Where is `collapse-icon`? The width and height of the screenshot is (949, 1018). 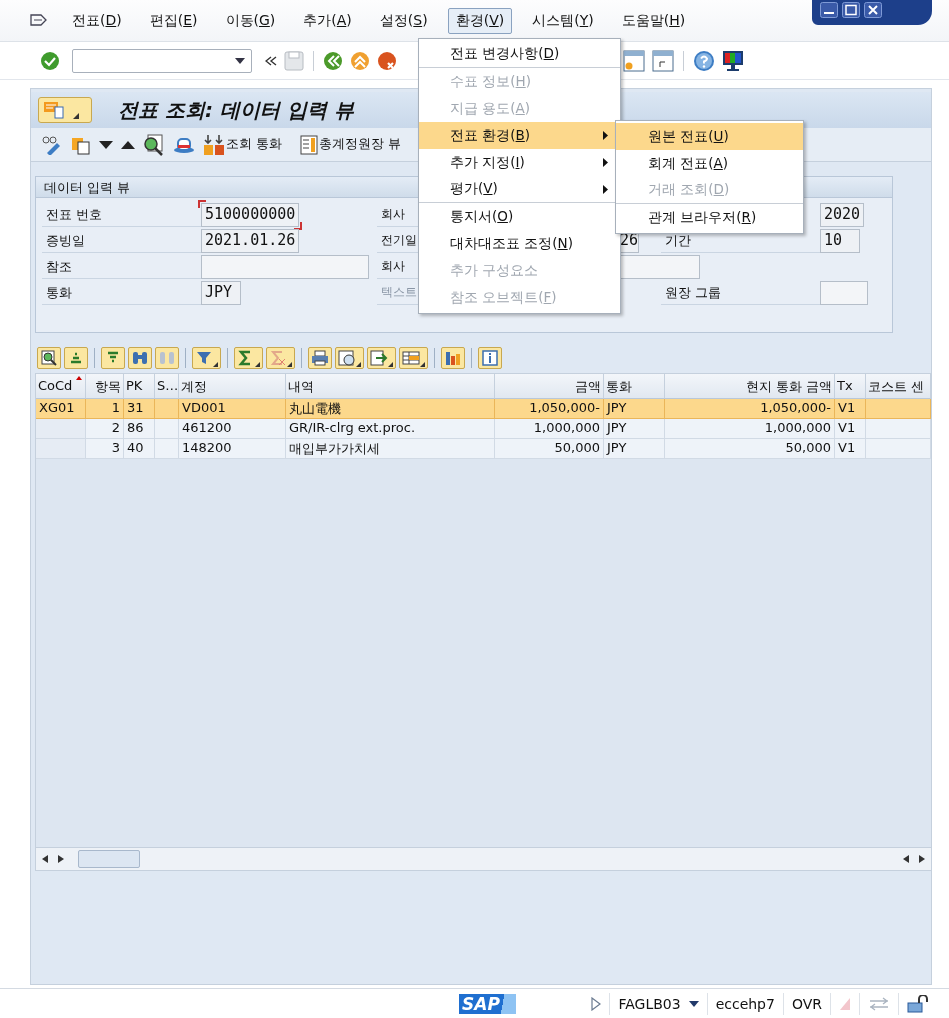 collapse-icon is located at coordinates (271, 60).